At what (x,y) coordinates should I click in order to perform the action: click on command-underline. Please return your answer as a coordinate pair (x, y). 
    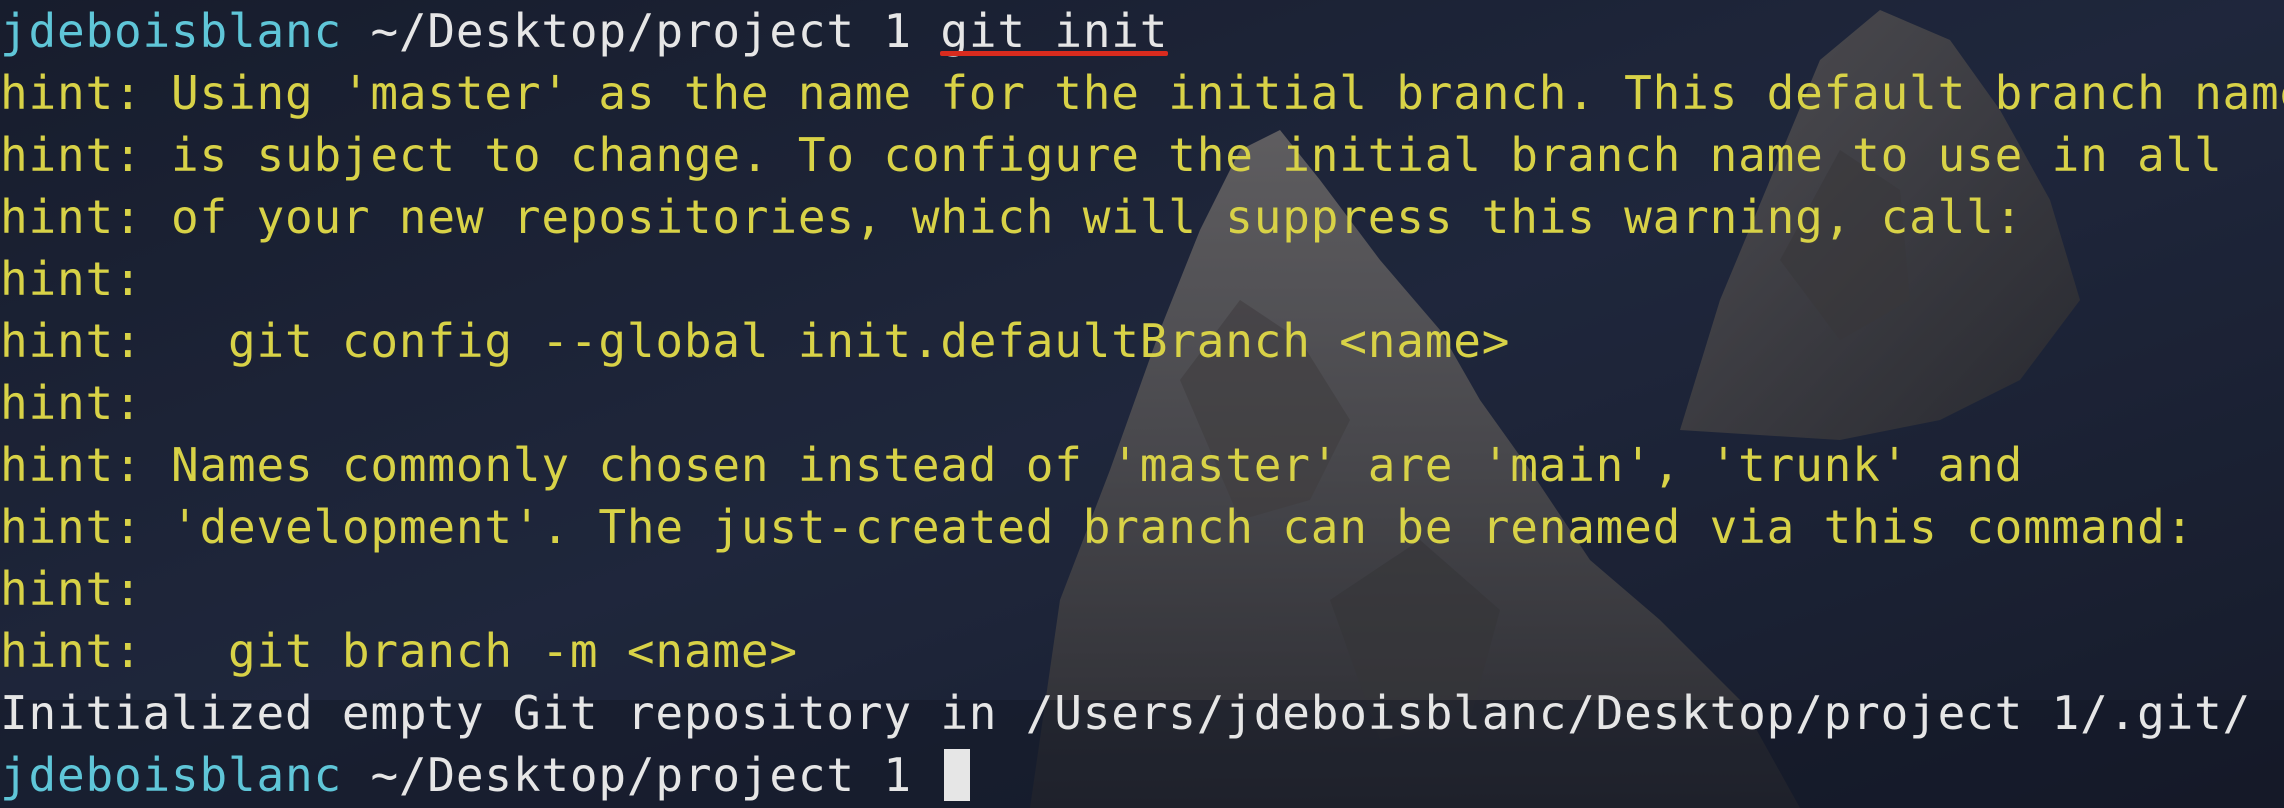
    Looking at the image, I should click on (1054, 53).